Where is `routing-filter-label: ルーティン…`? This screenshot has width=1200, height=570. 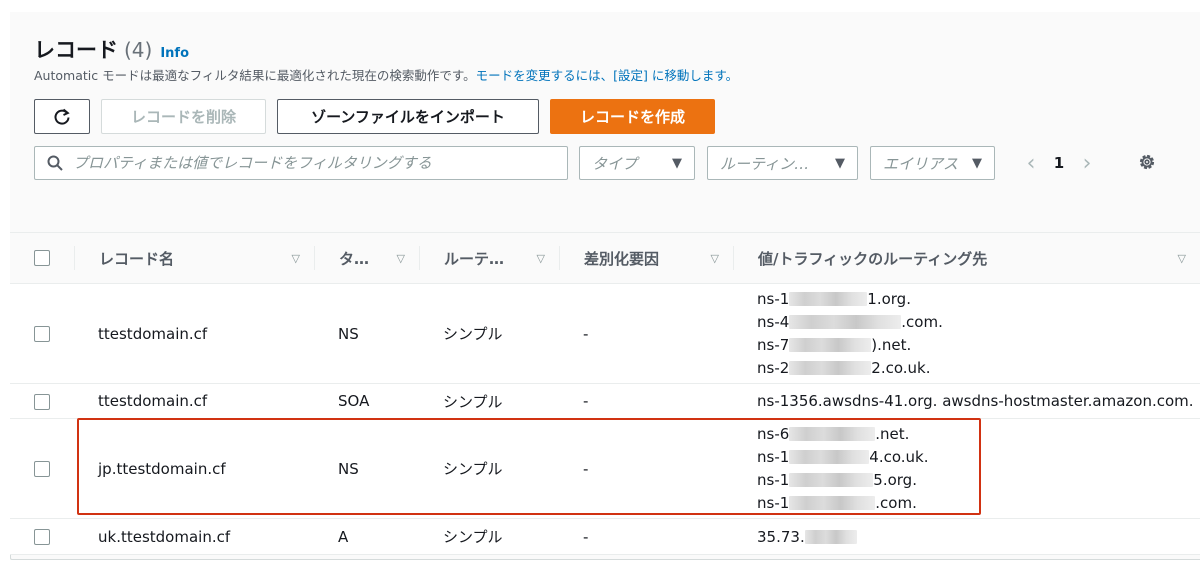 routing-filter-label: ルーティン… is located at coordinates (765, 163).